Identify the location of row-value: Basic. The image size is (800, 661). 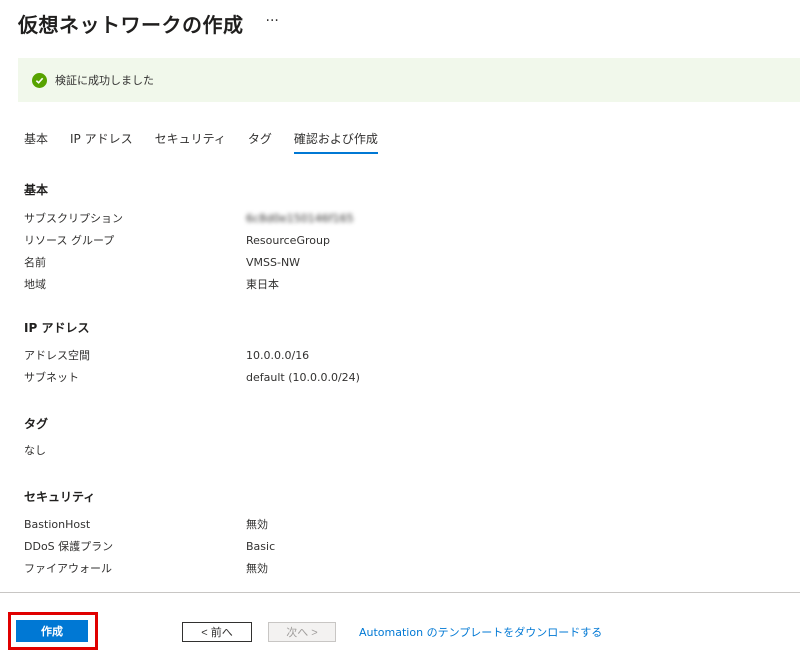
(261, 546).